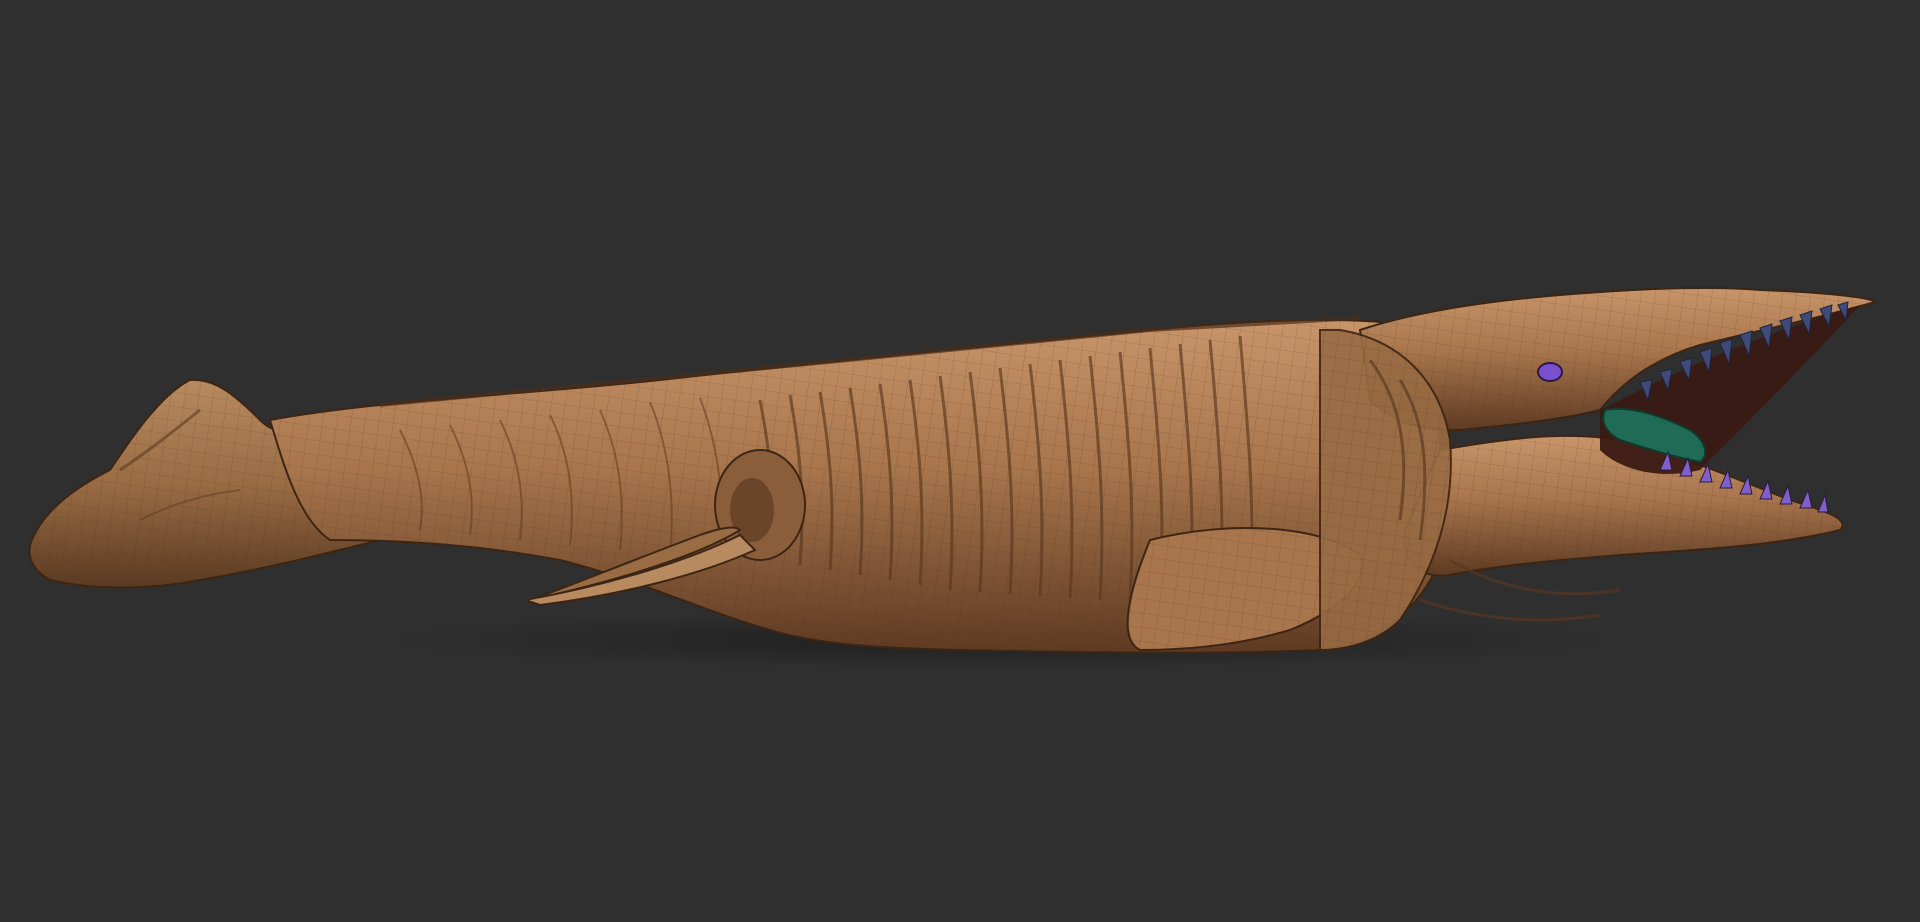 This screenshot has height=922, width=1920. Describe the element at coordinates (1550, 372) in the screenshot. I see `eye` at that location.